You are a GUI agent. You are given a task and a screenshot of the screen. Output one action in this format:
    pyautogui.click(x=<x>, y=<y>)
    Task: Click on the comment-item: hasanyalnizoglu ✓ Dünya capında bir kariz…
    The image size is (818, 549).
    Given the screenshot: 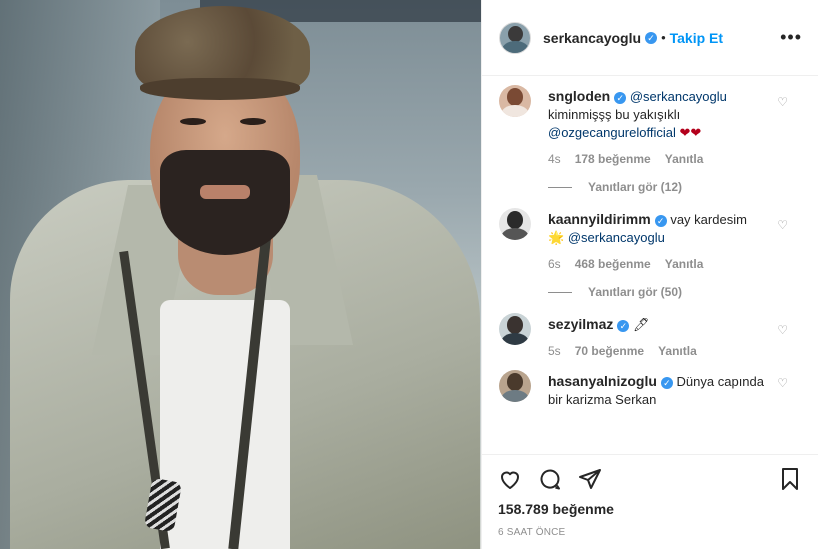 What is the action you would take?
    pyautogui.click(x=650, y=383)
    